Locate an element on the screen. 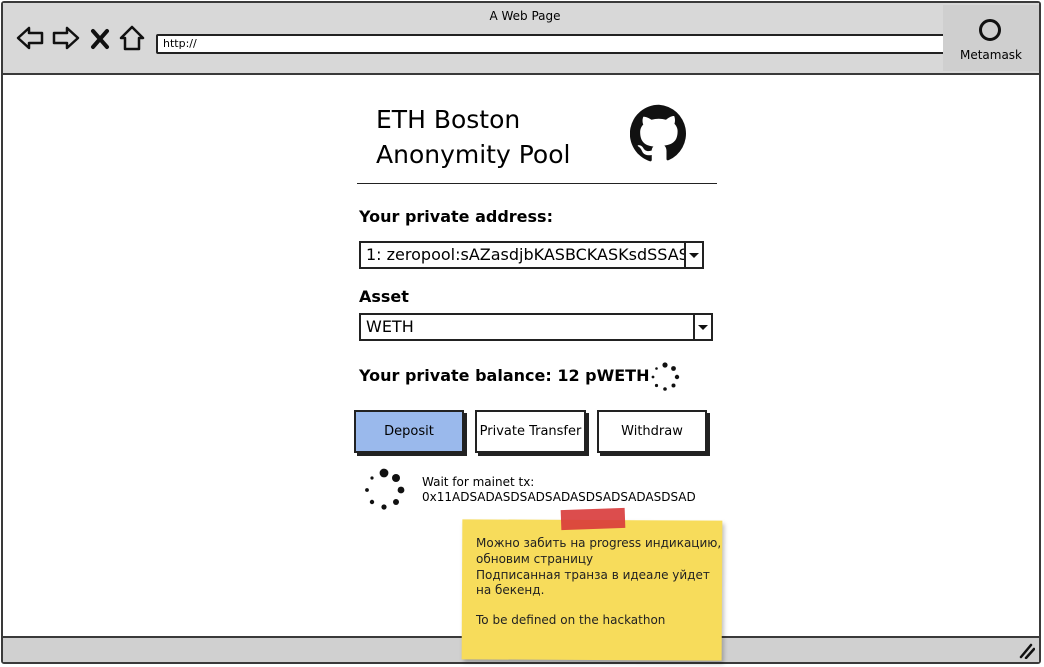 This screenshot has height=667, width=1044. metamask-extension: Metamask is located at coordinates (991, 38).